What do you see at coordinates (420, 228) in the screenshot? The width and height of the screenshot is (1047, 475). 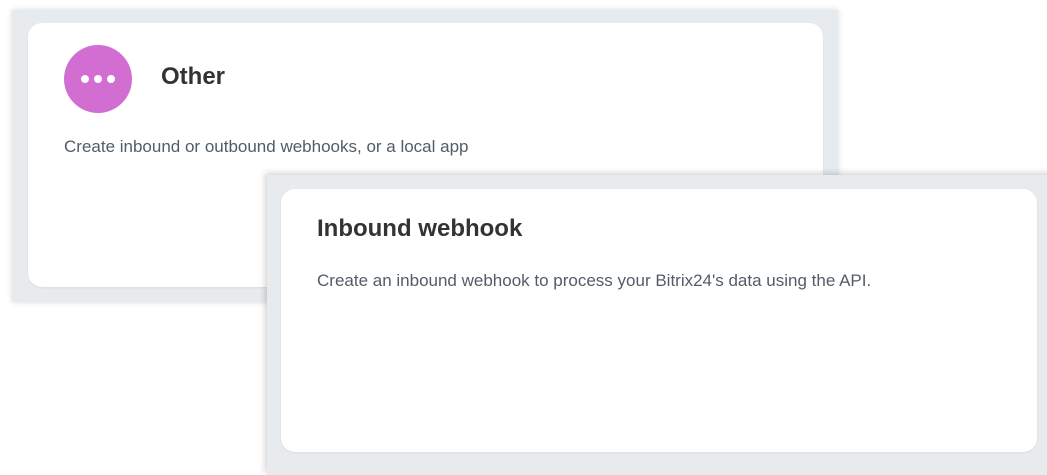 I see `inbound-webhook-title: Inbound webhook` at bounding box center [420, 228].